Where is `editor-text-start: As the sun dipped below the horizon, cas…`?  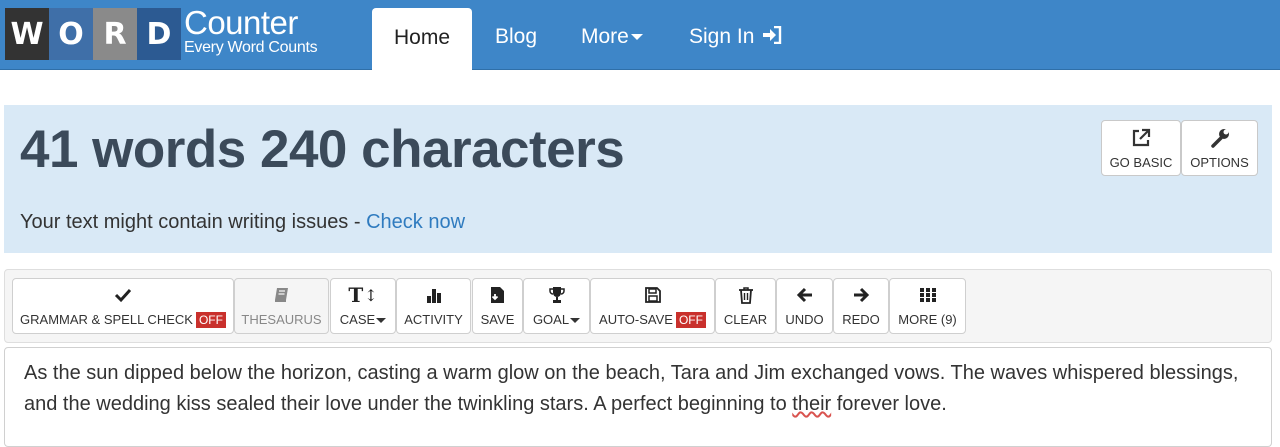 editor-text-start: As the sun dipped below the horizon, cas… is located at coordinates (631, 388).